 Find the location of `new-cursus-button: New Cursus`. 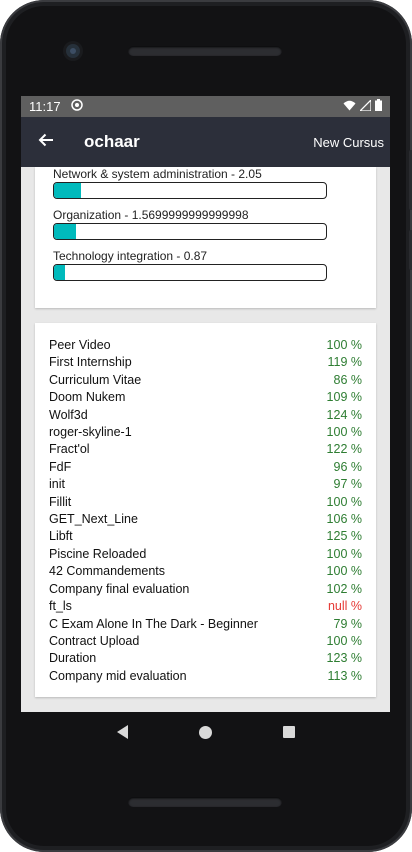

new-cursus-button: New Cursus is located at coordinates (348, 142).